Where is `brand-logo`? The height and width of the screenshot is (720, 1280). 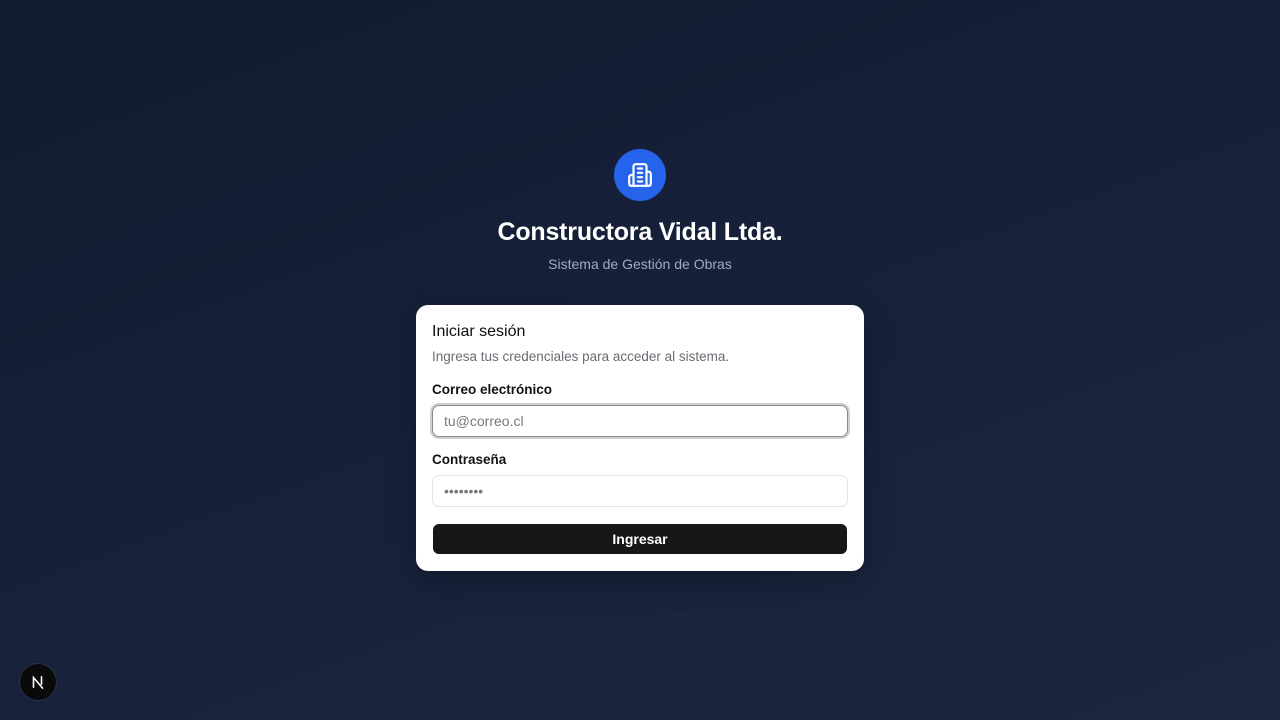
brand-logo is located at coordinates (640, 175).